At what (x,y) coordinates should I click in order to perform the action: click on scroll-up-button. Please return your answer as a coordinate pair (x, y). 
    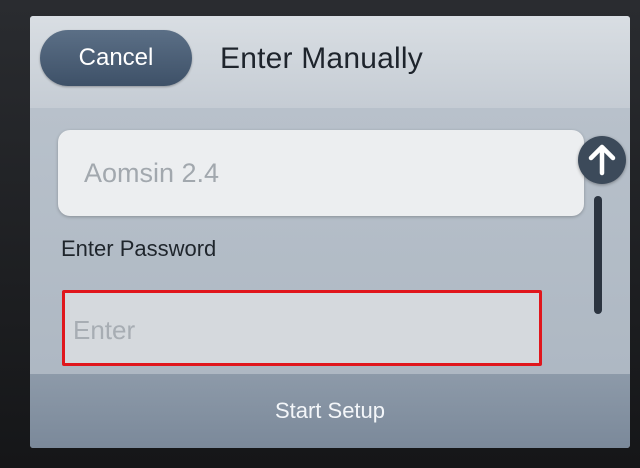
    Looking at the image, I should click on (602, 160).